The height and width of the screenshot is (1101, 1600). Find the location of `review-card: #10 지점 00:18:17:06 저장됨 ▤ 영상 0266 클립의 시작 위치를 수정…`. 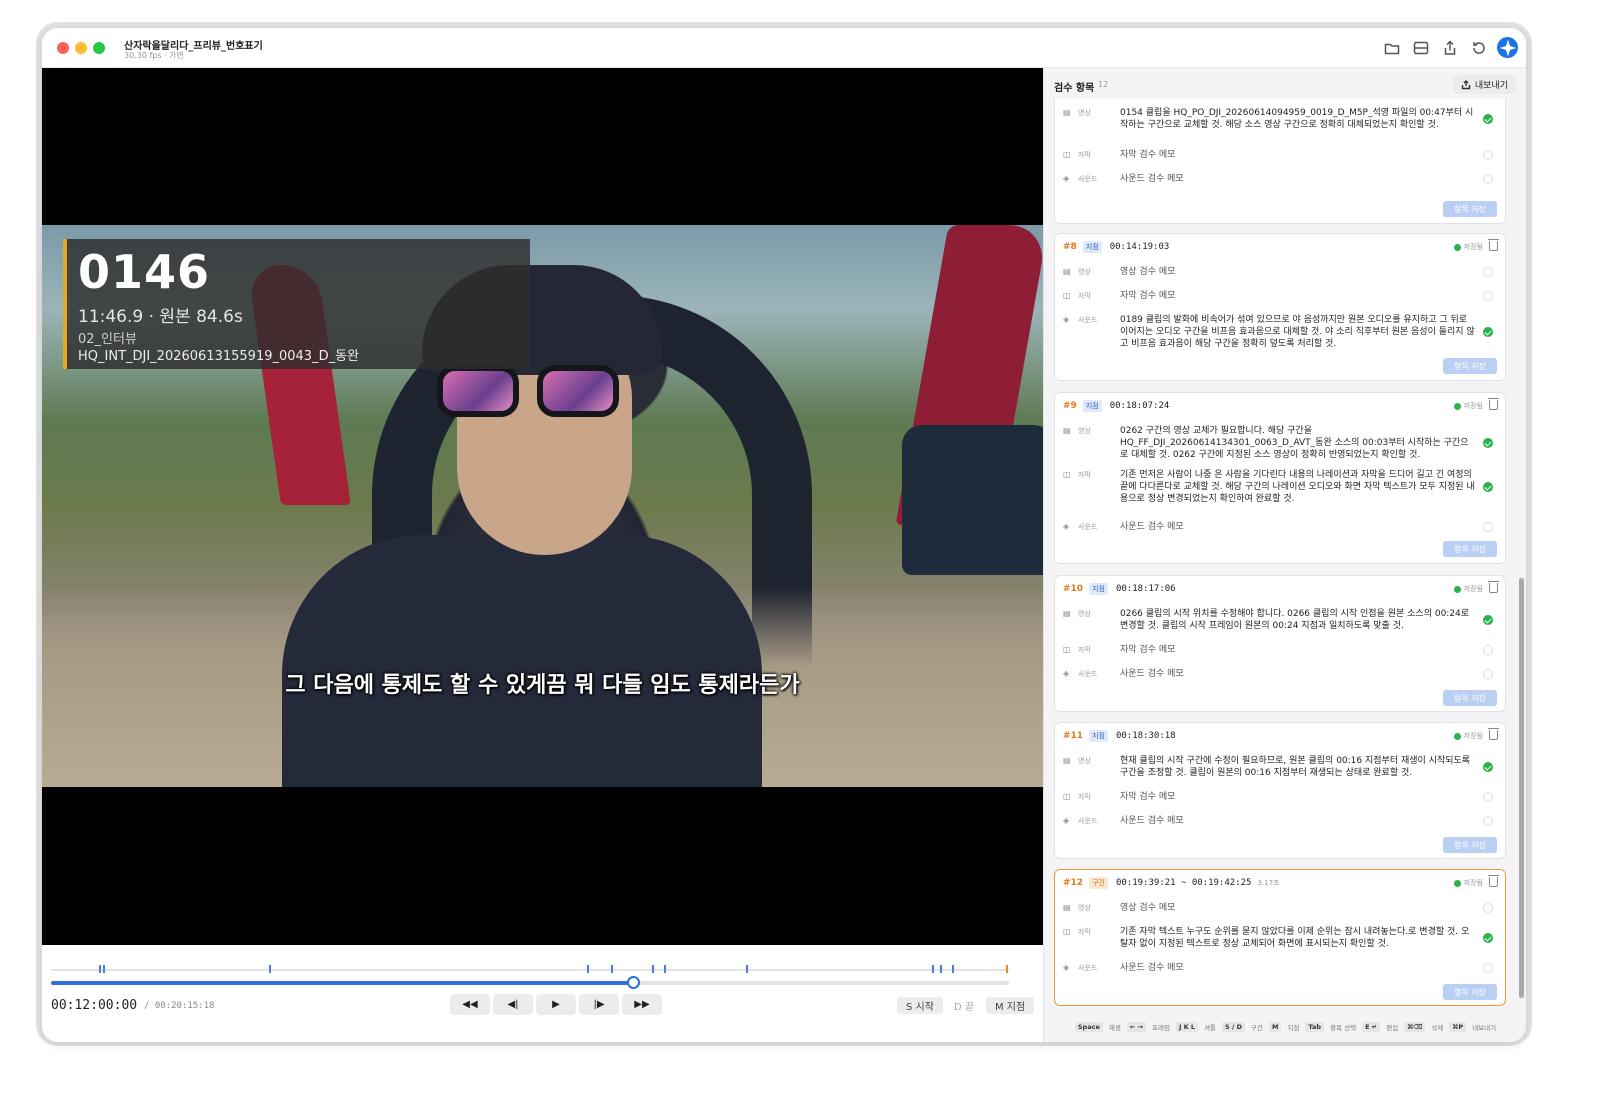

review-card: #10 지점 00:18:17:06 저장됨 ▤ 영상 0266 클립의 시작 위치를 수정… is located at coordinates (1280, 643).